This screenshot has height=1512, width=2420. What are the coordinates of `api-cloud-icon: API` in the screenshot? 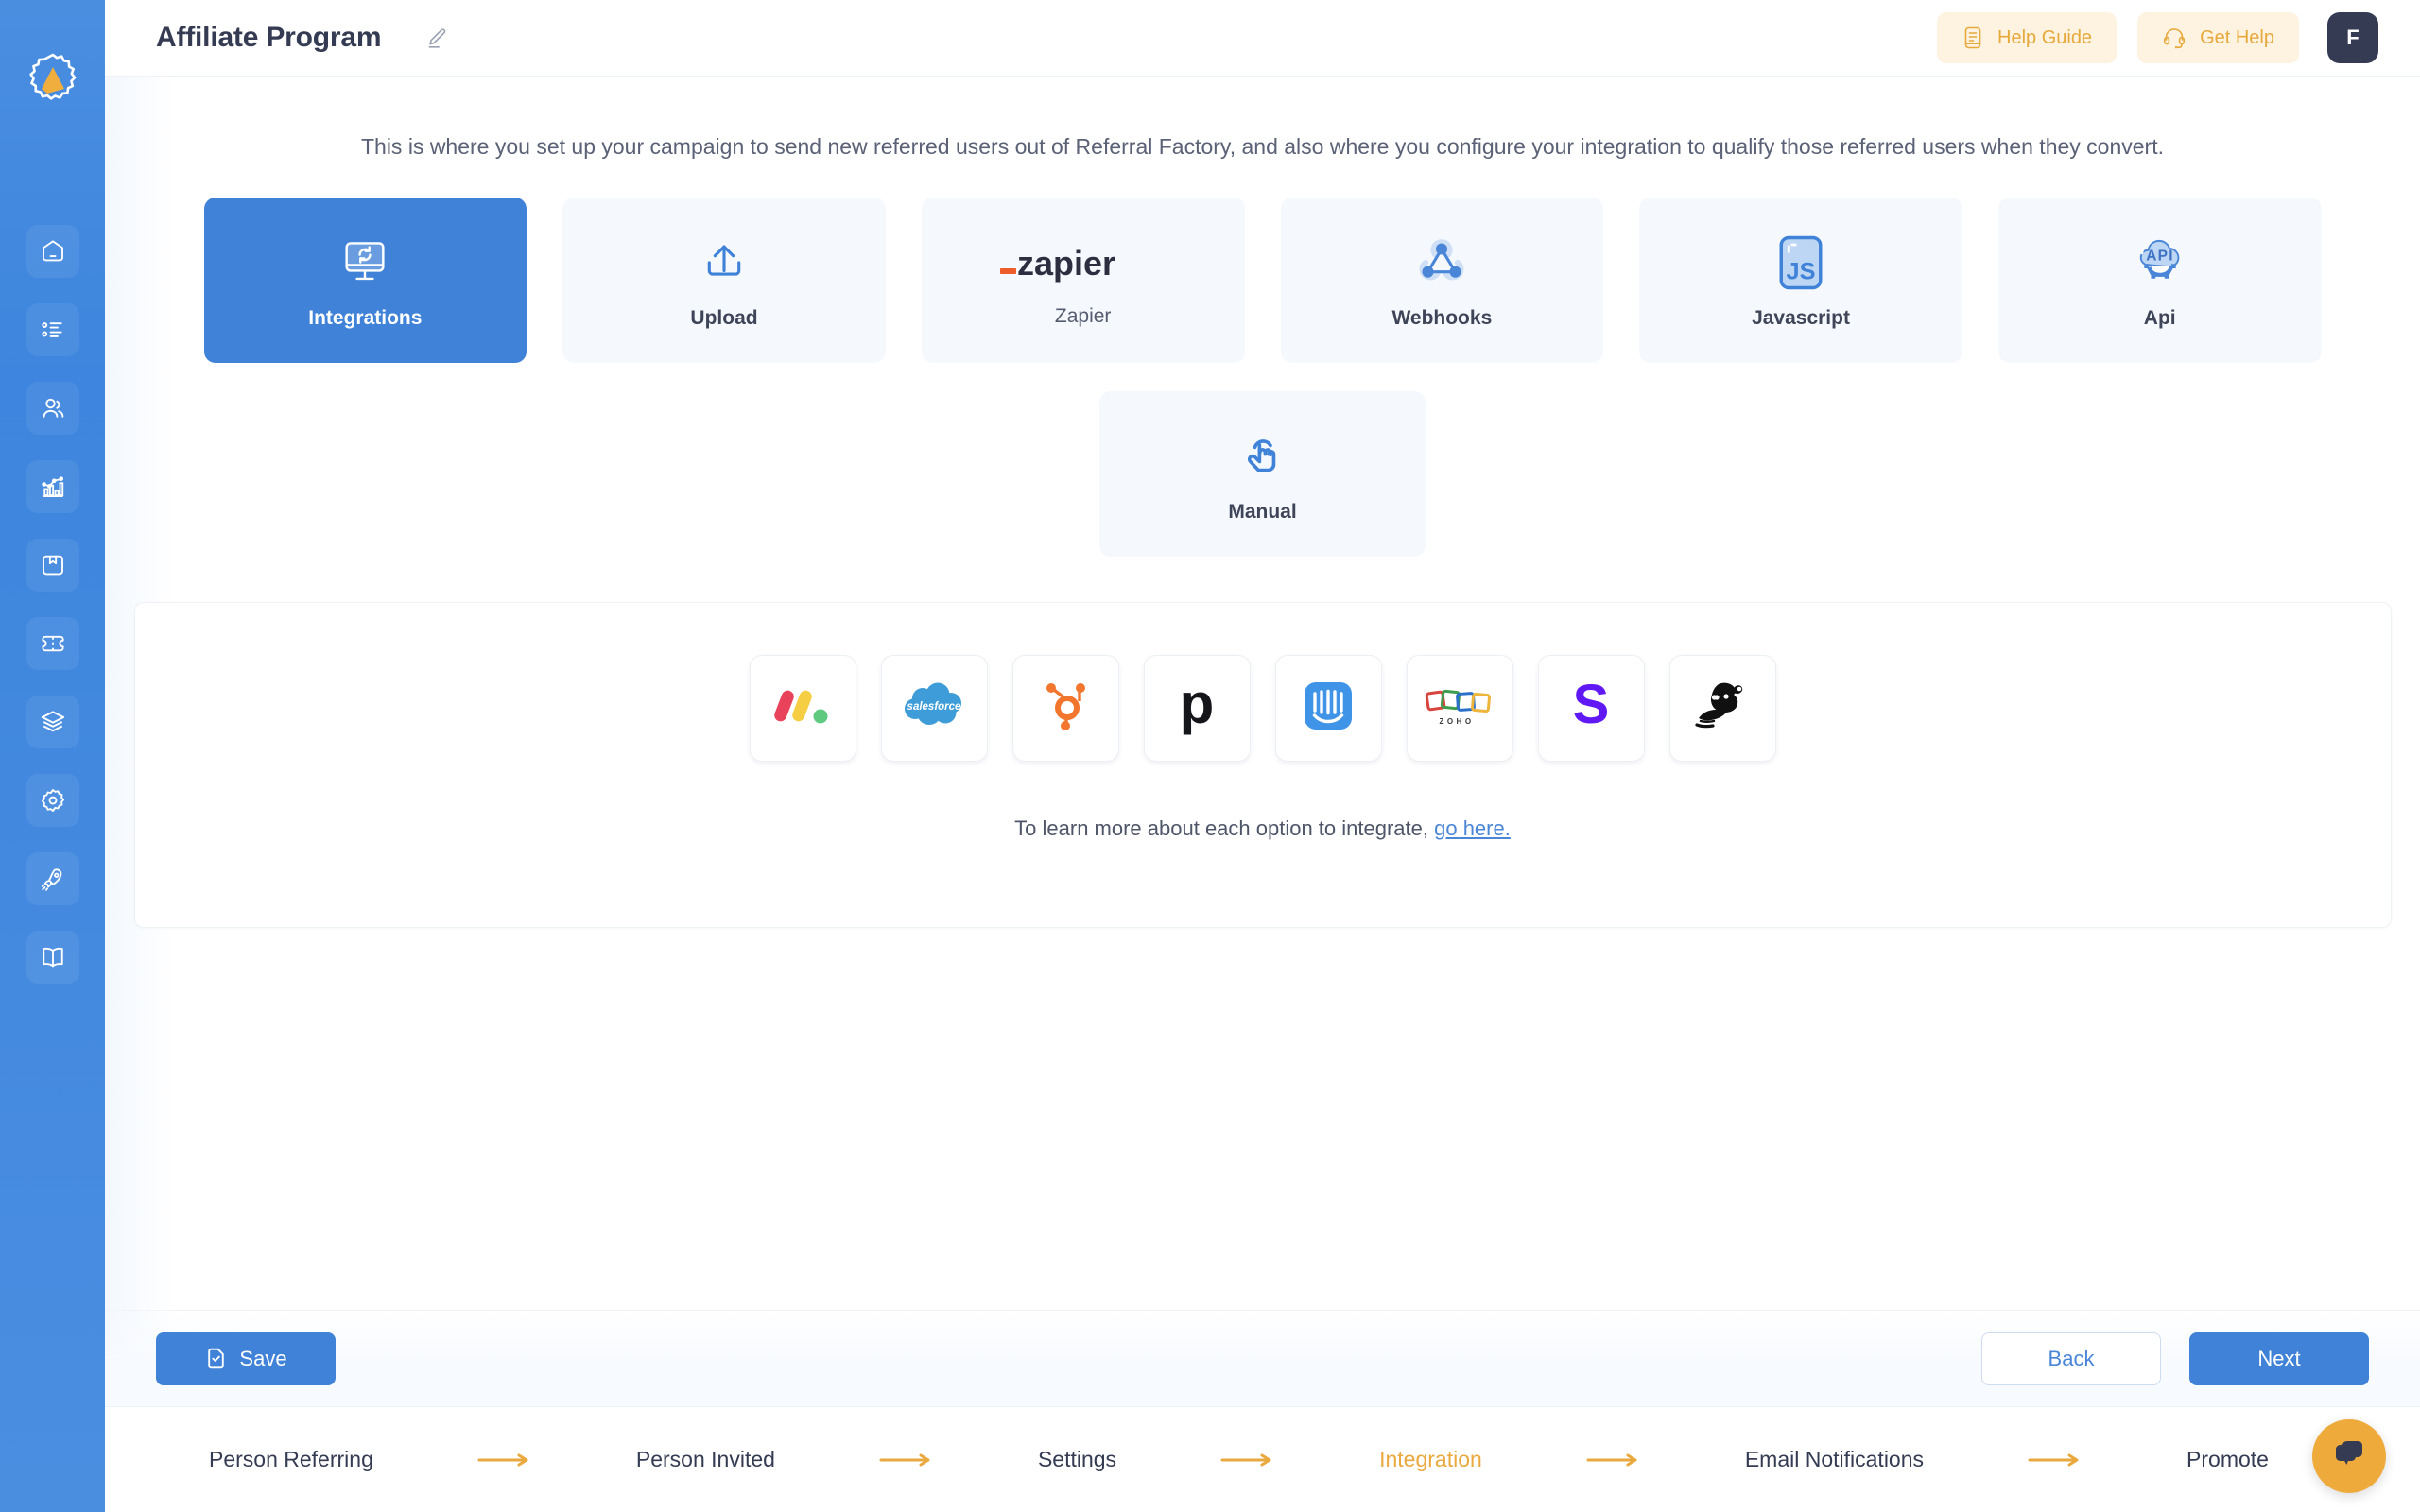 It's located at (2160, 263).